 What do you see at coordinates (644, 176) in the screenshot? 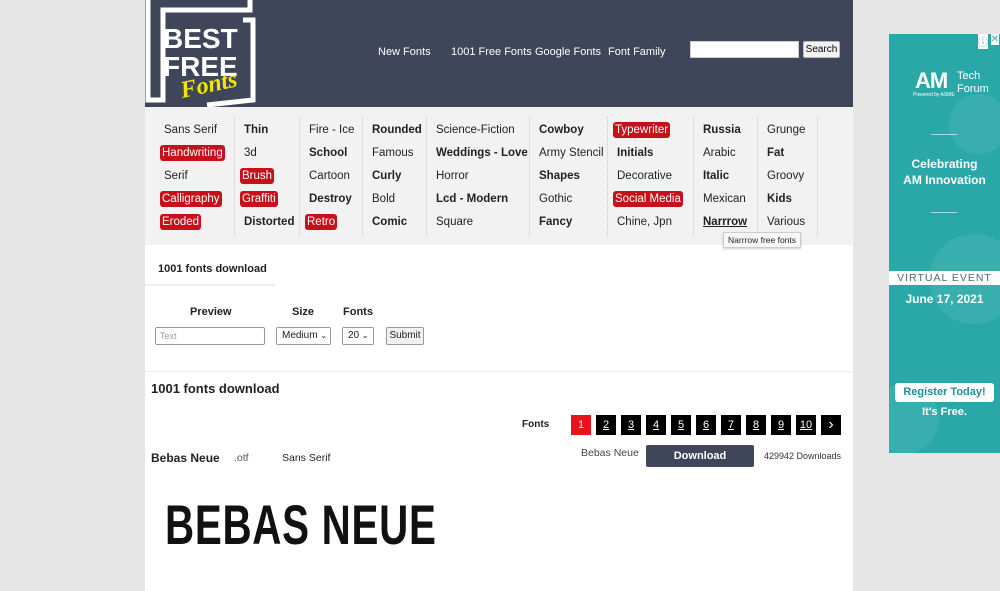
I see `category-link-decorative: Decorative` at bounding box center [644, 176].